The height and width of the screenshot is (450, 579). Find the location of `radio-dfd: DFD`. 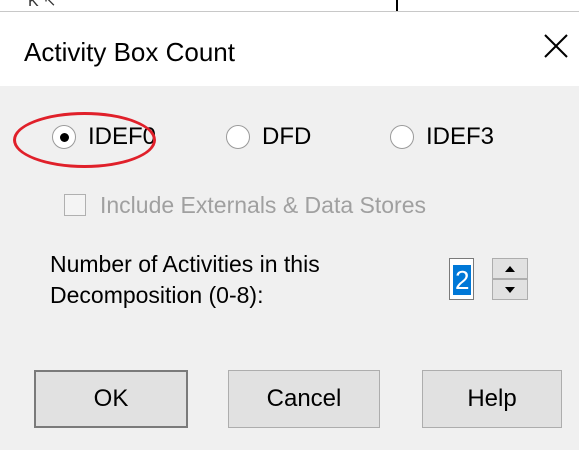

radio-dfd: DFD is located at coordinates (268, 137).